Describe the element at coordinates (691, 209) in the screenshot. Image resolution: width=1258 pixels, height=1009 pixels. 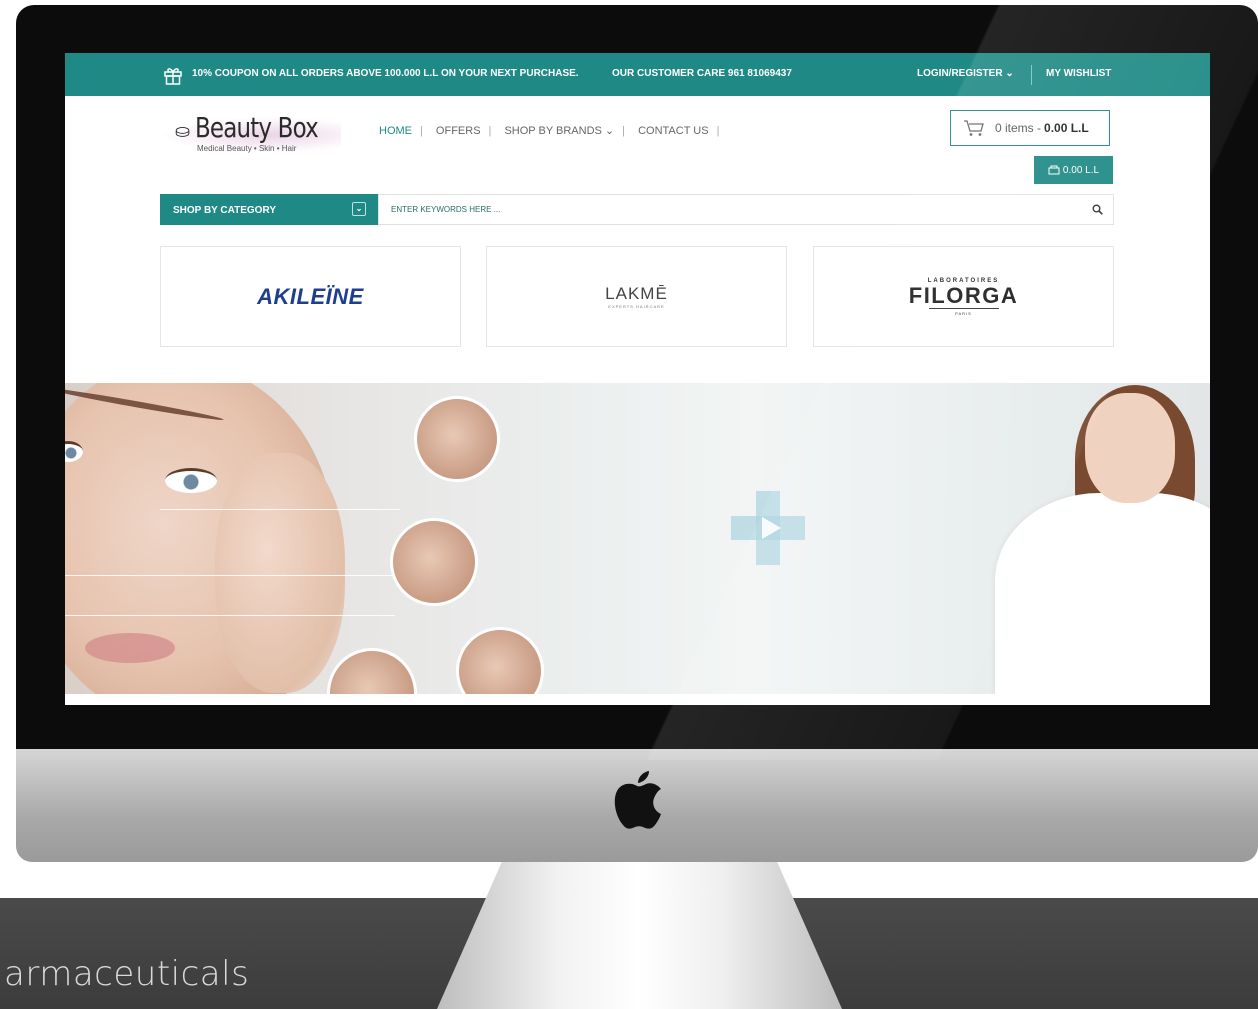
I see `search-input` at that location.